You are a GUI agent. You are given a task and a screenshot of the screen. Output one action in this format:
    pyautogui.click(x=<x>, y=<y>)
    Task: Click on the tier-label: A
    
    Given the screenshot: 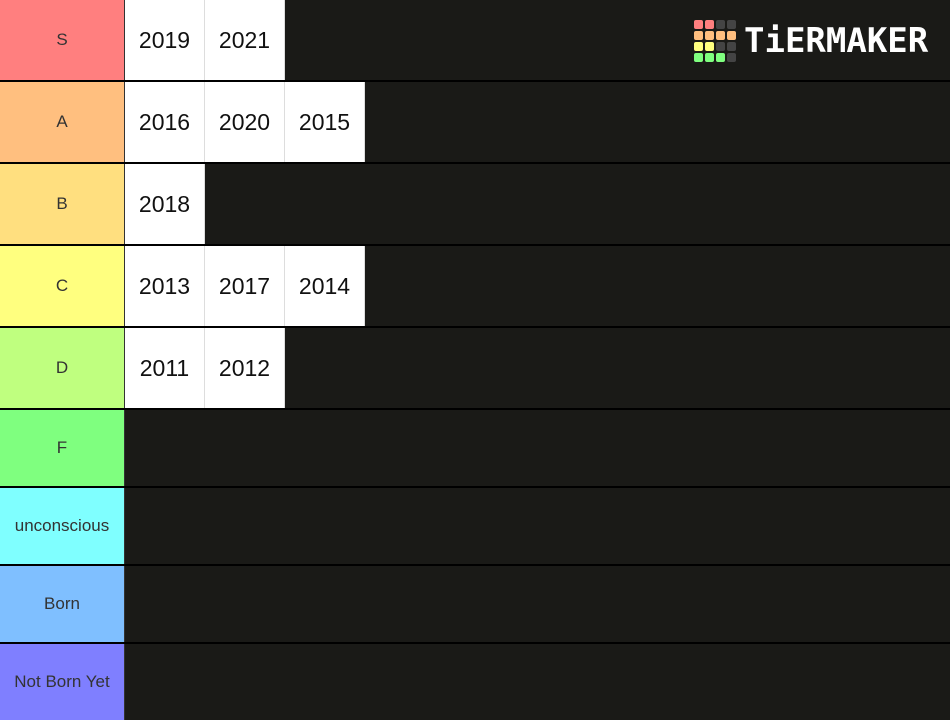 What is the action you would take?
    pyautogui.click(x=62, y=122)
    